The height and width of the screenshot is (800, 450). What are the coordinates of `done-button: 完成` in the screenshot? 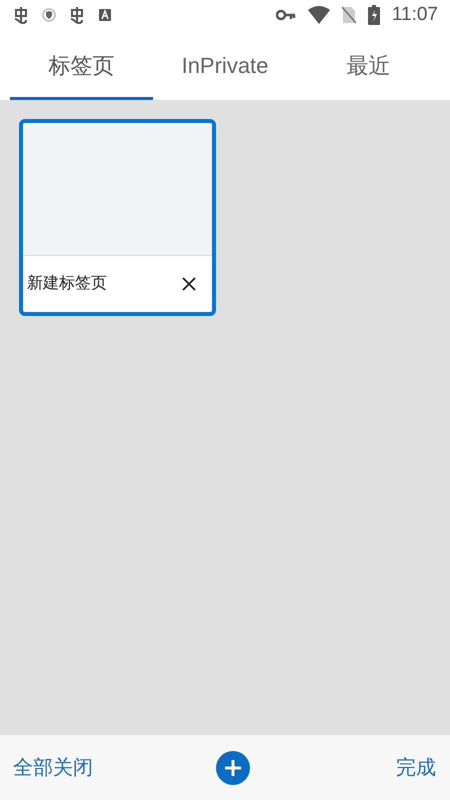 It's located at (386, 767).